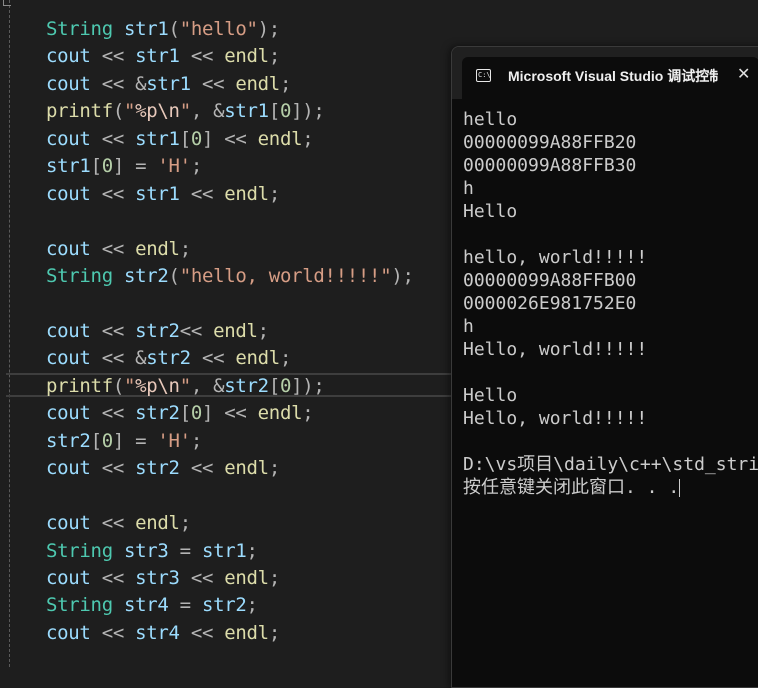 Image resolution: width=758 pixels, height=688 pixels. Describe the element at coordinates (490, 211) in the screenshot. I see `console-output-line: Hello` at that location.